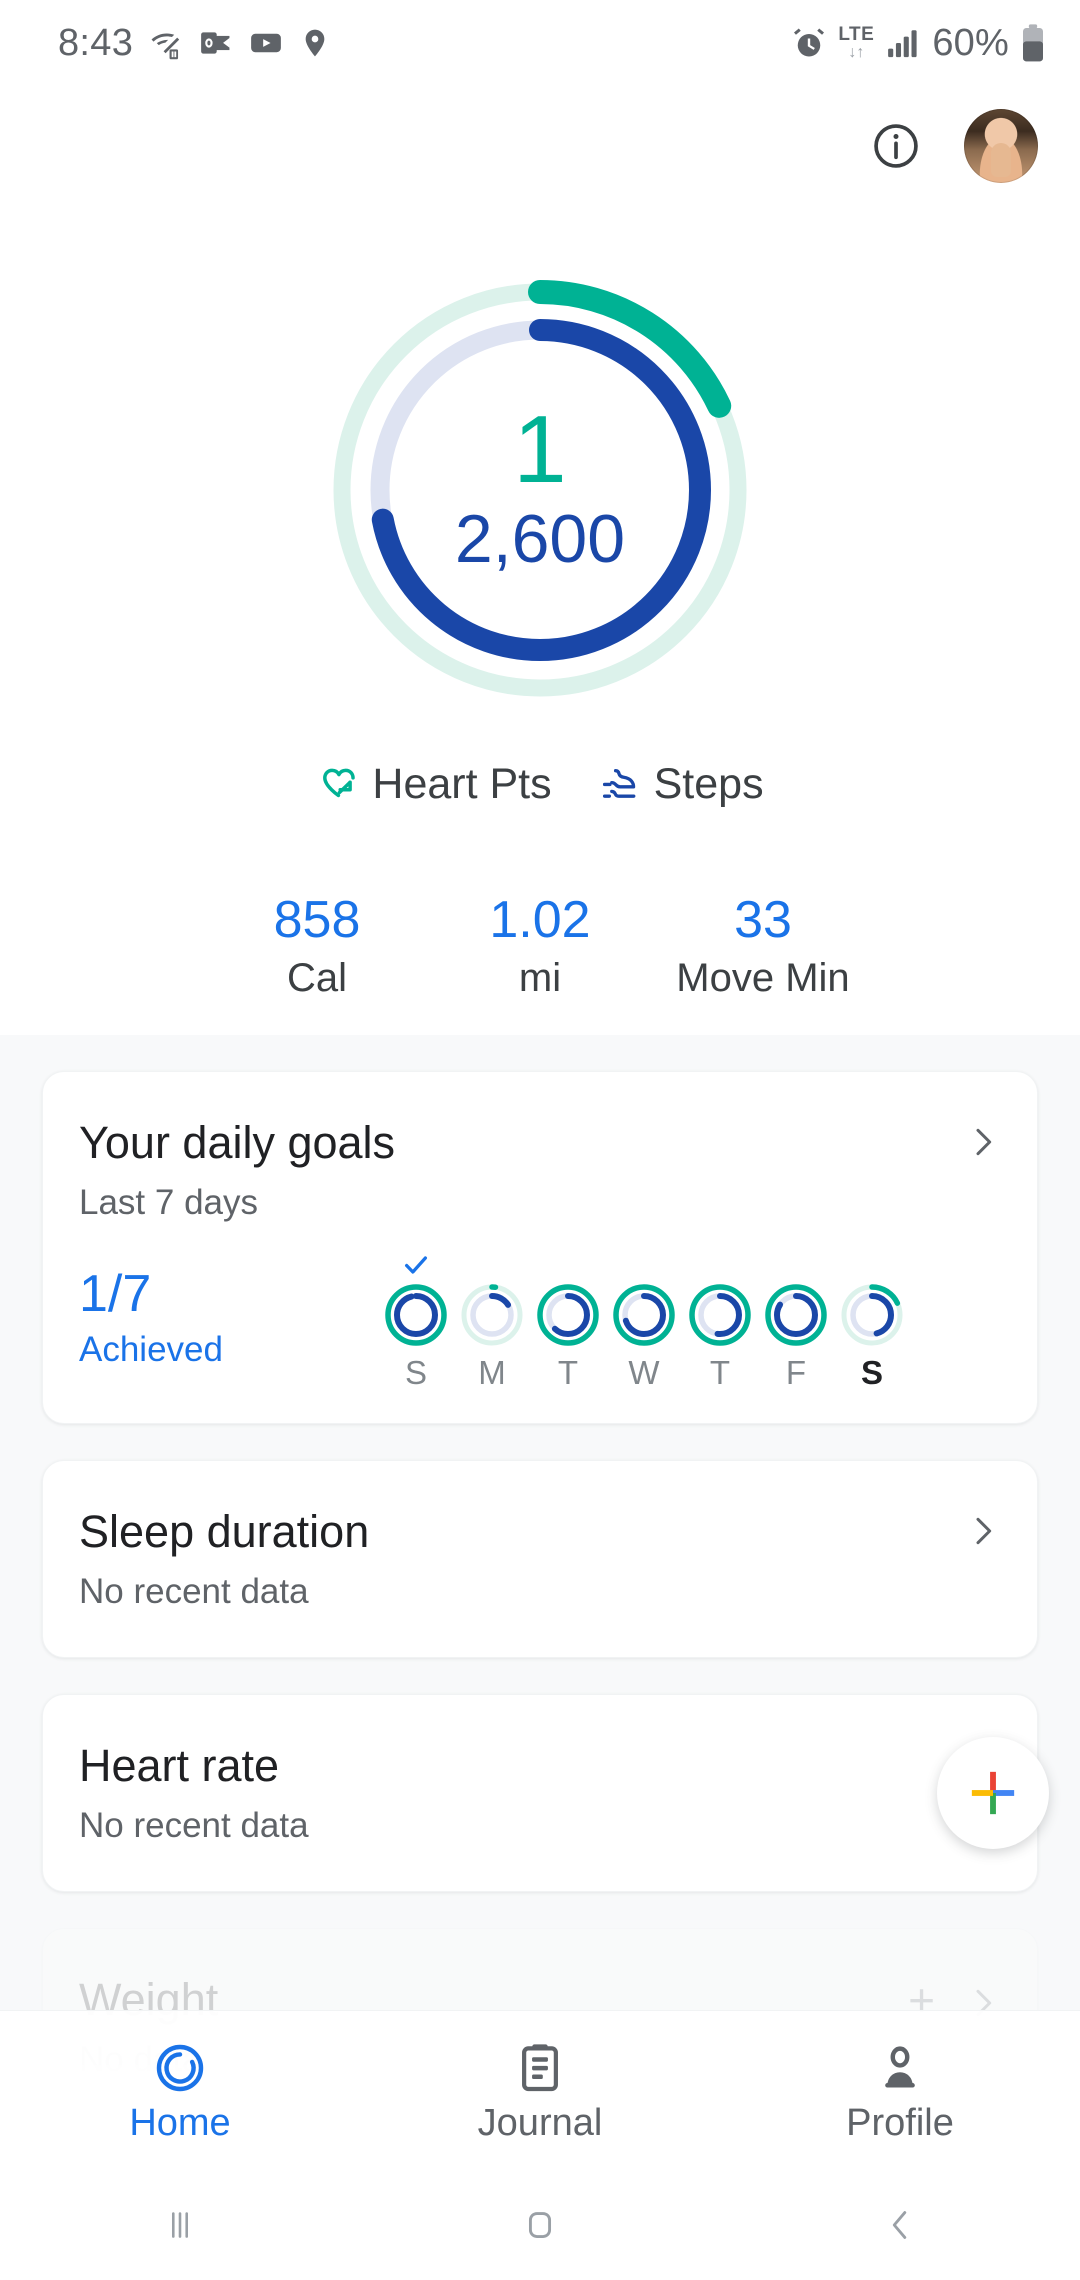 This screenshot has width=1080, height=2280. I want to click on outlook-icon, so click(216, 43).